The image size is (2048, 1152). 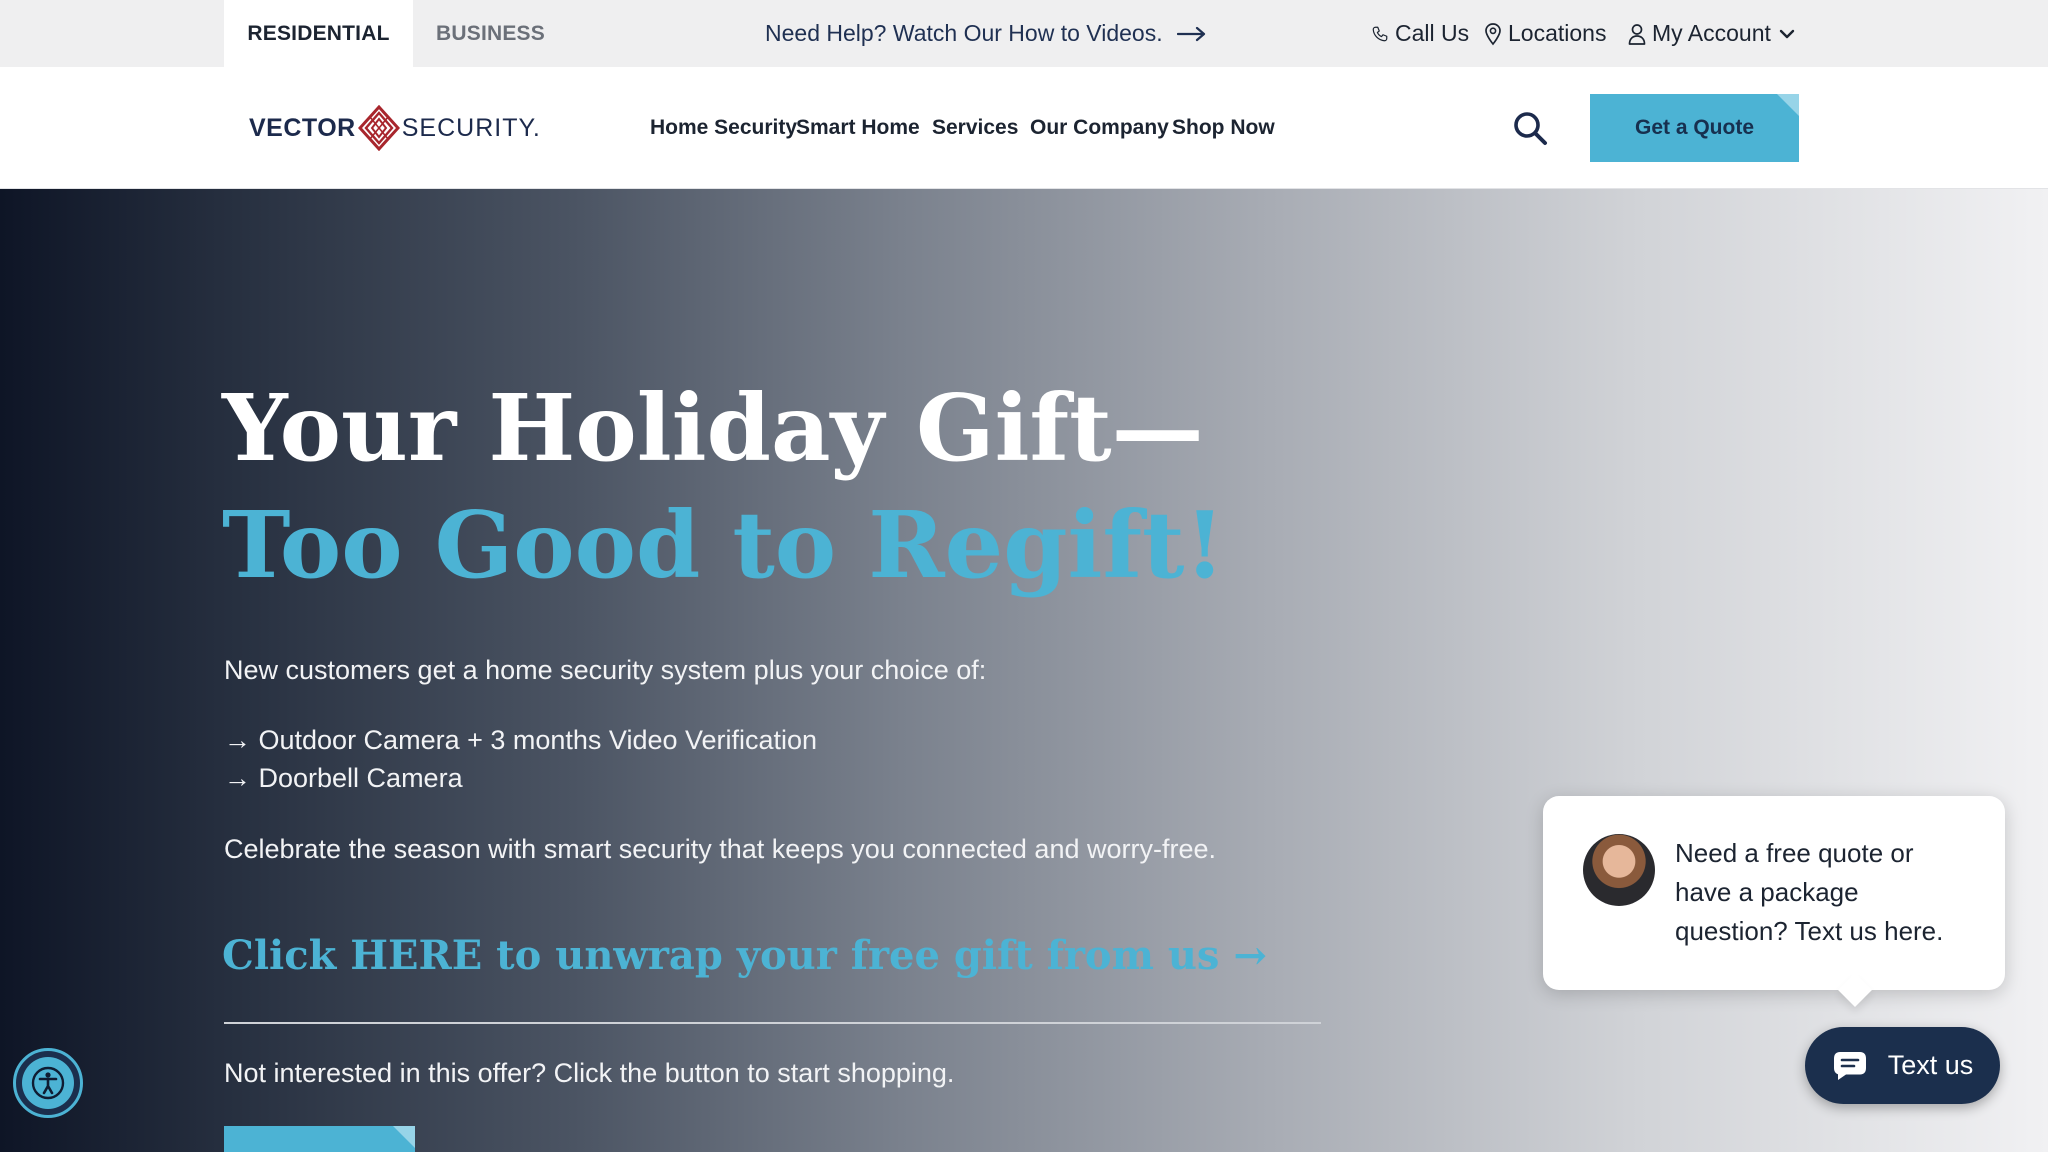 I want to click on get-a-quote-label: Get a Quote, so click(x=1694, y=127).